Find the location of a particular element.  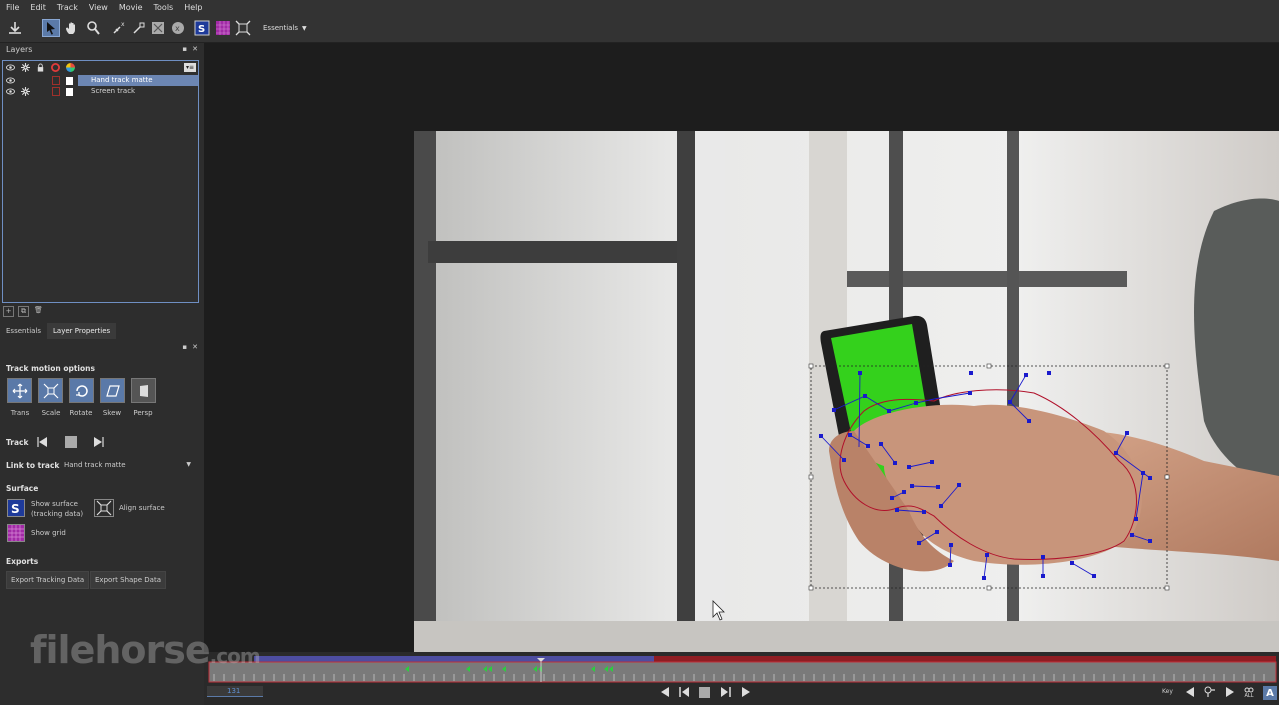

track-forward-icon is located at coordinates (98, 442).